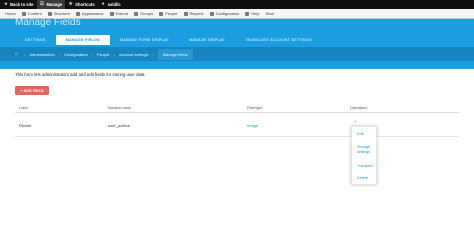 The height and width of the screenshot is (246, 474). Describe the element at coordinates (367, 150) in the screenshot. I see `dropdown-item-storage-settings: Storage settings` at that location.